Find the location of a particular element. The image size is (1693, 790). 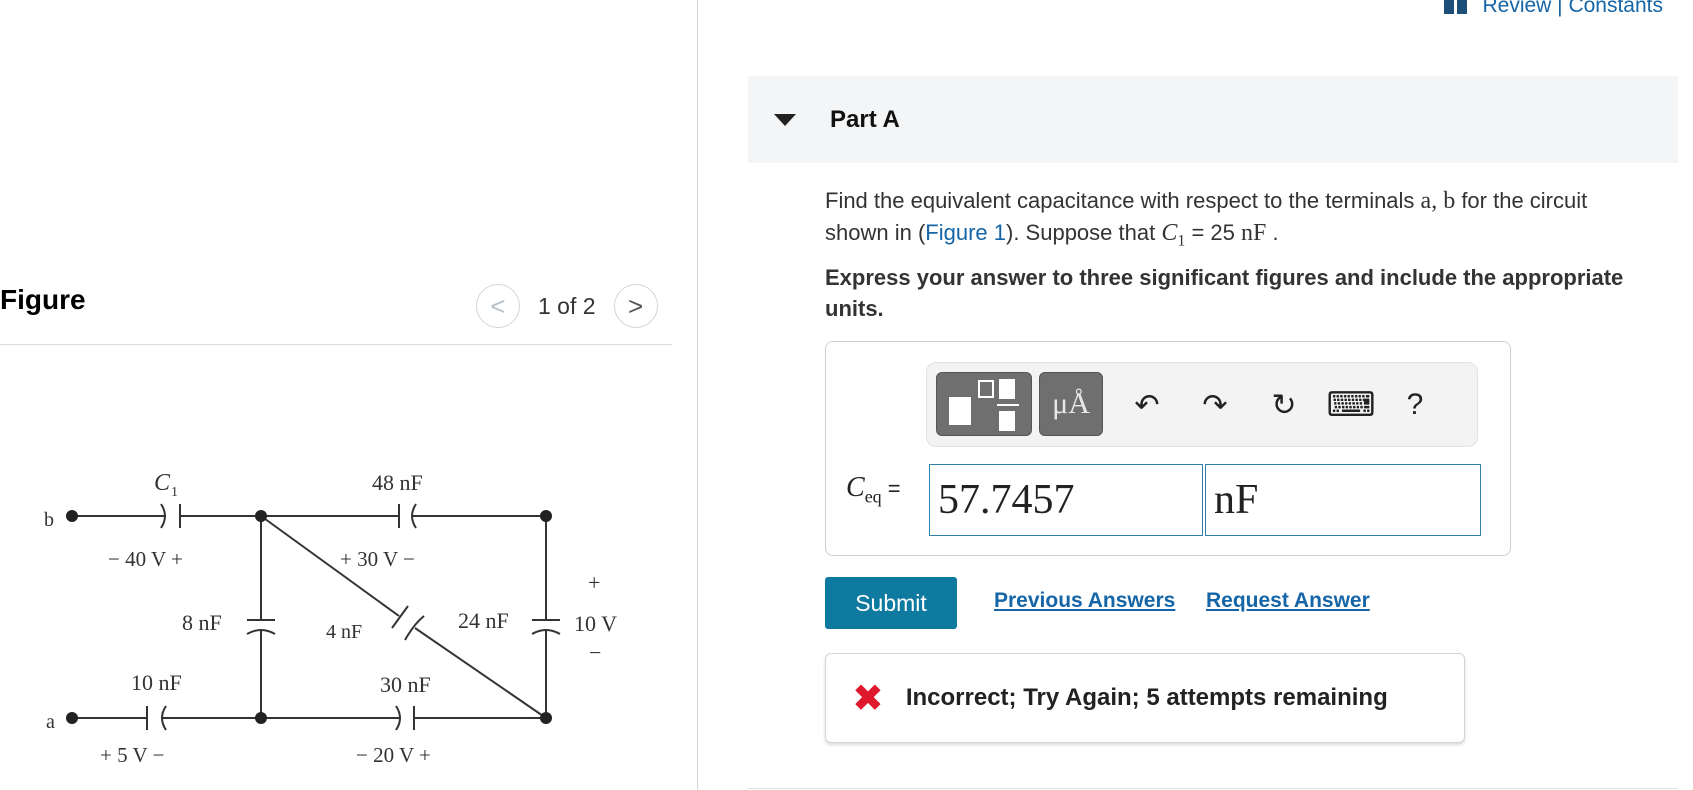

question-part-5: . is located at coordinates (1272, 232).